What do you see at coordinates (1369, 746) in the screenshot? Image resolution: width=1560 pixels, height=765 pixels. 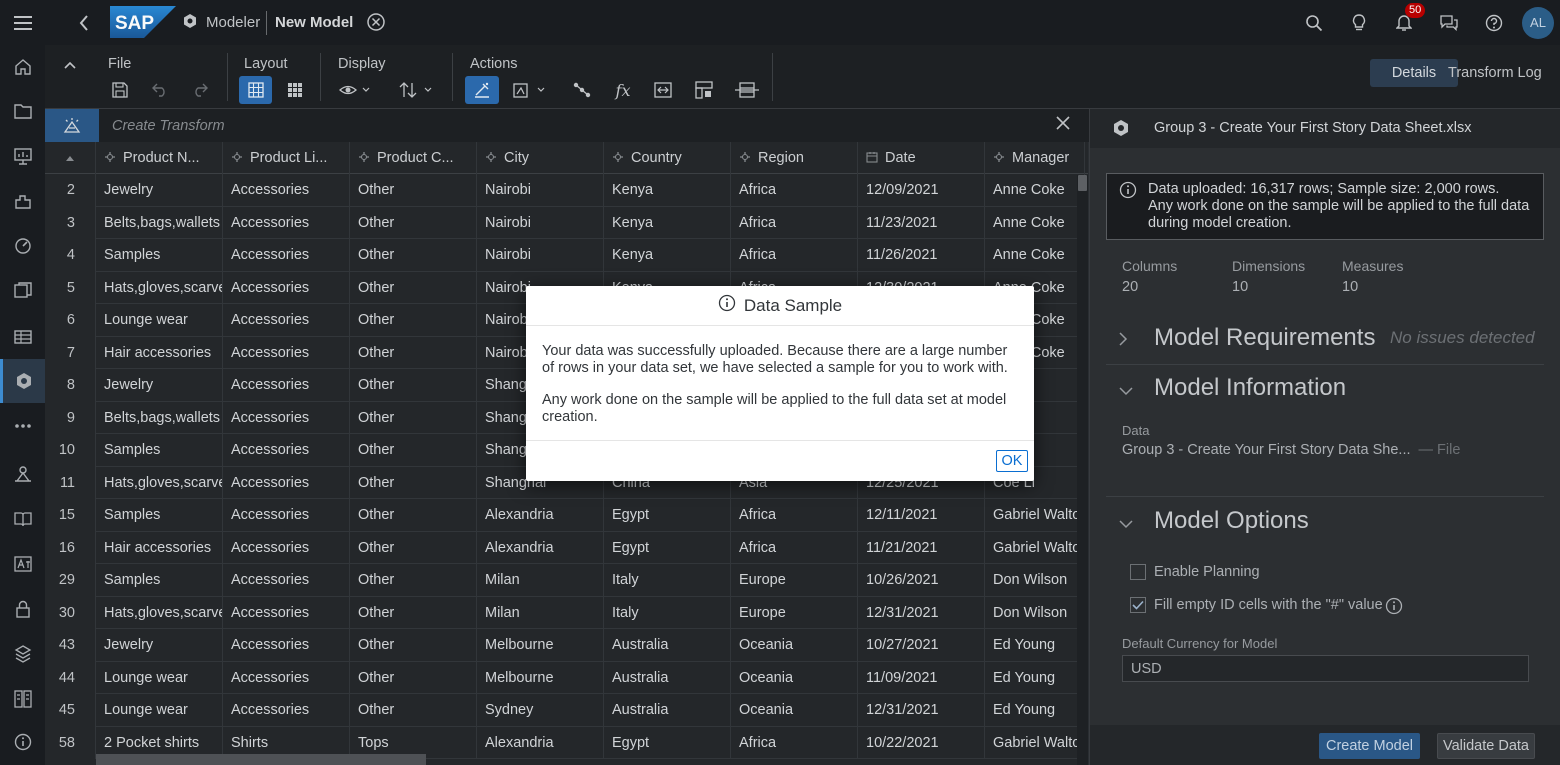 I see `create-model-button: Create Model` at bounding box center [1369, 746].